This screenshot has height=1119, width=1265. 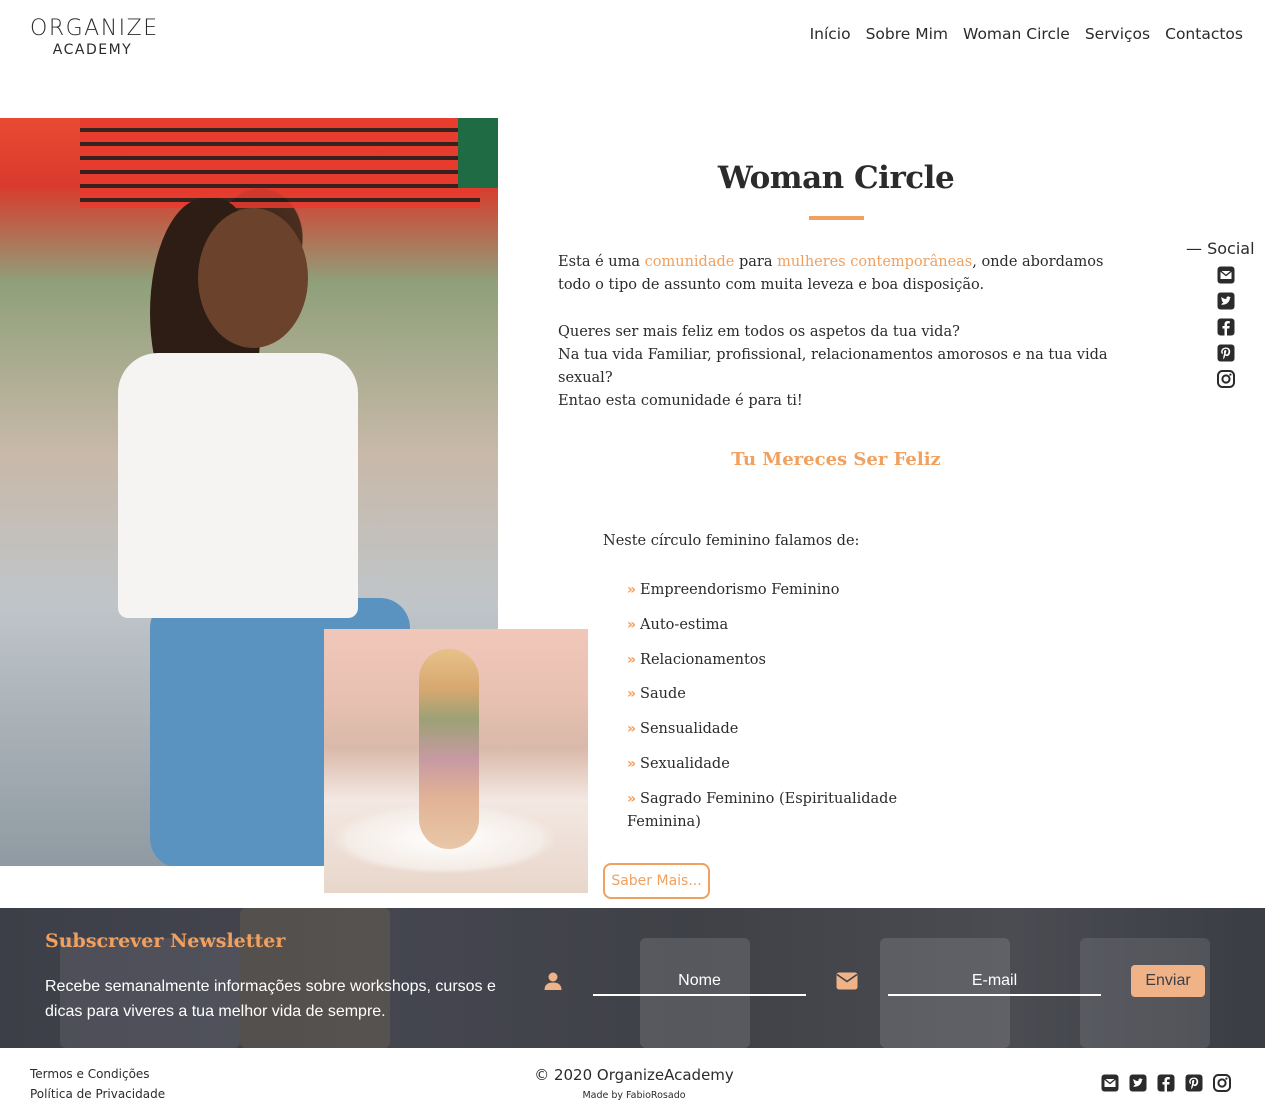 I want to click on topics-intro: Neste círculo feminino falamos de:, so click(x=731, y=541).